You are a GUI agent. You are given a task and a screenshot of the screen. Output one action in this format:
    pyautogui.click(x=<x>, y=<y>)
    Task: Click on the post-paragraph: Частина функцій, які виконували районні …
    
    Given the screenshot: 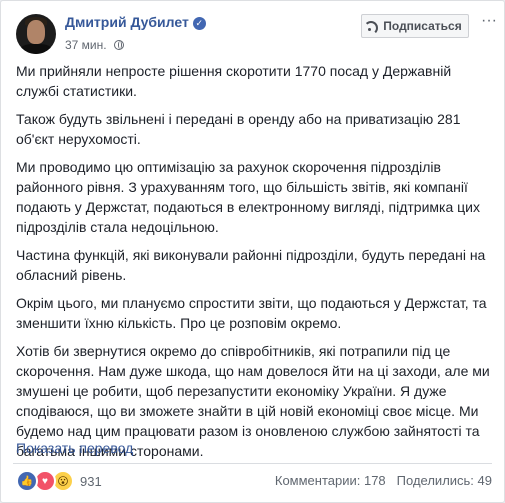 What is the action you would take?
    pyautogui.click(x=251, y=265)
    